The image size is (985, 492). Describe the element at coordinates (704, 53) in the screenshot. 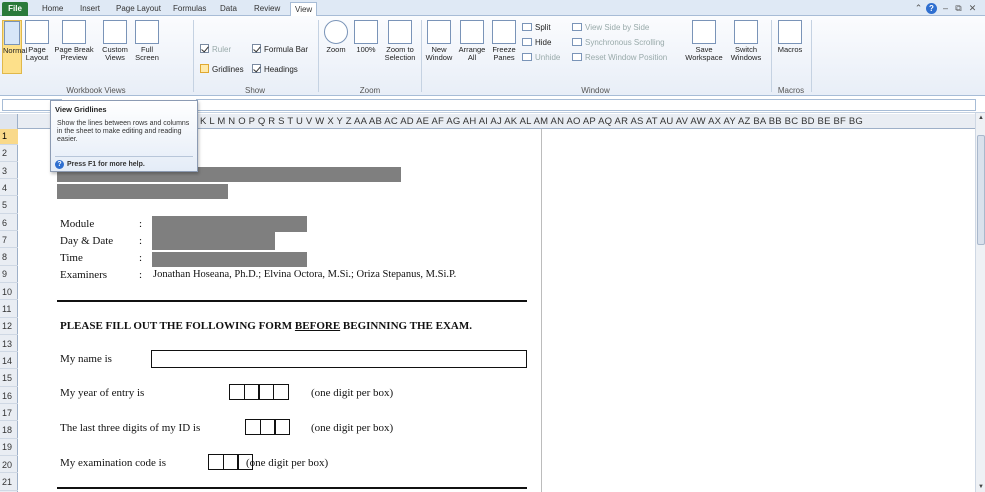

I see `save-workspace-label: Save Workspace` at that location.